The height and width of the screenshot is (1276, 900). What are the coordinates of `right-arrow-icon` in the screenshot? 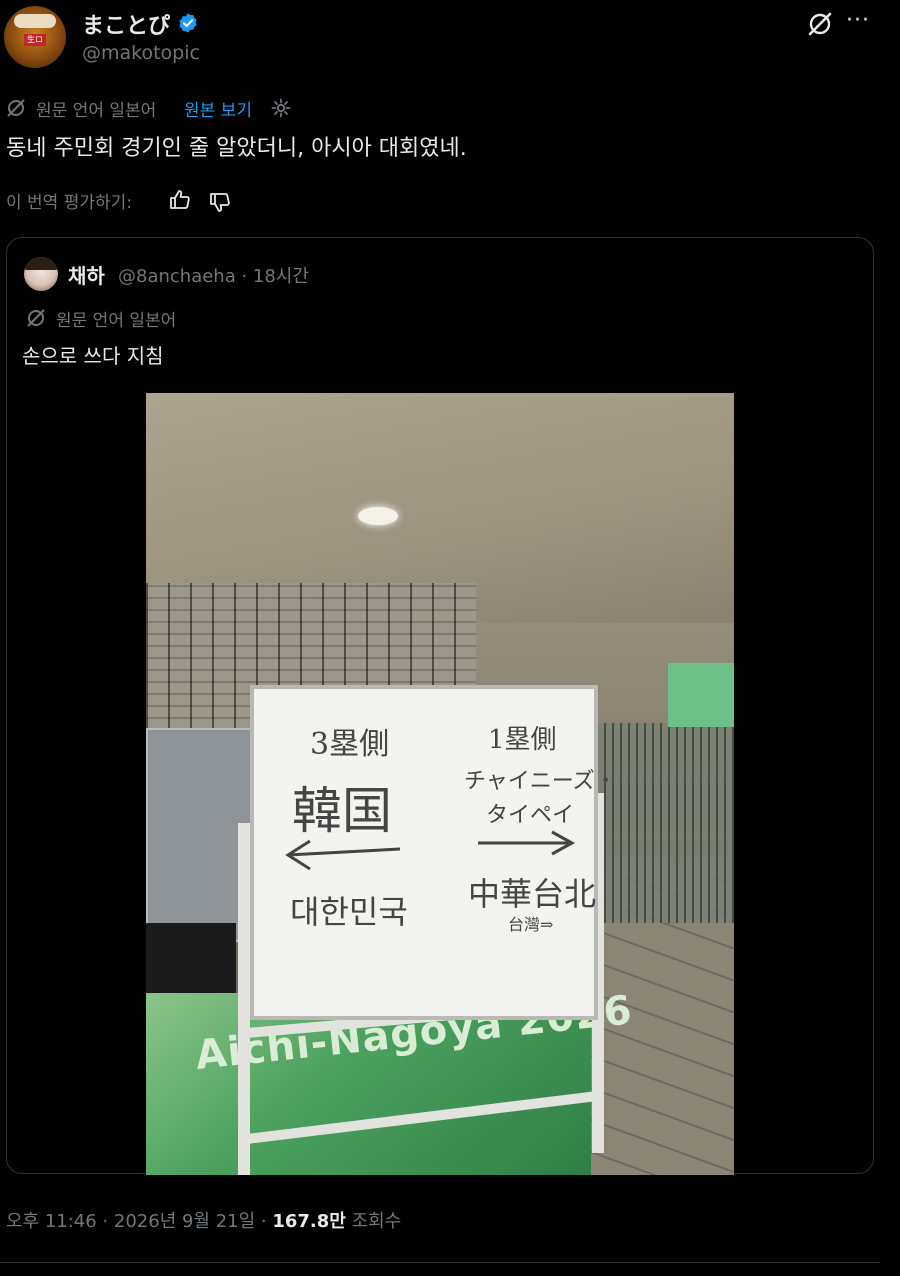 It's located at (527, 843).